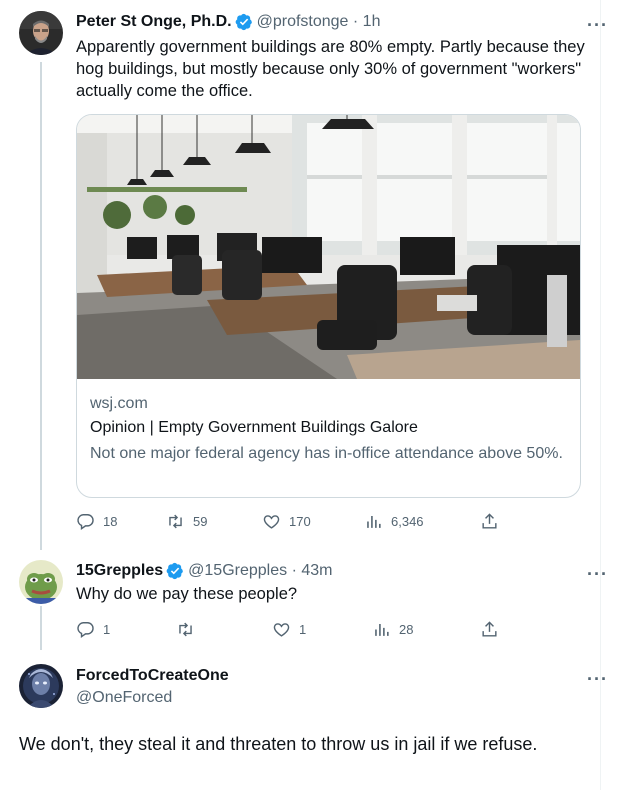  Describe the element at coordinates (303, 629) in the screenshot. I see `like-count: 1` at that location.